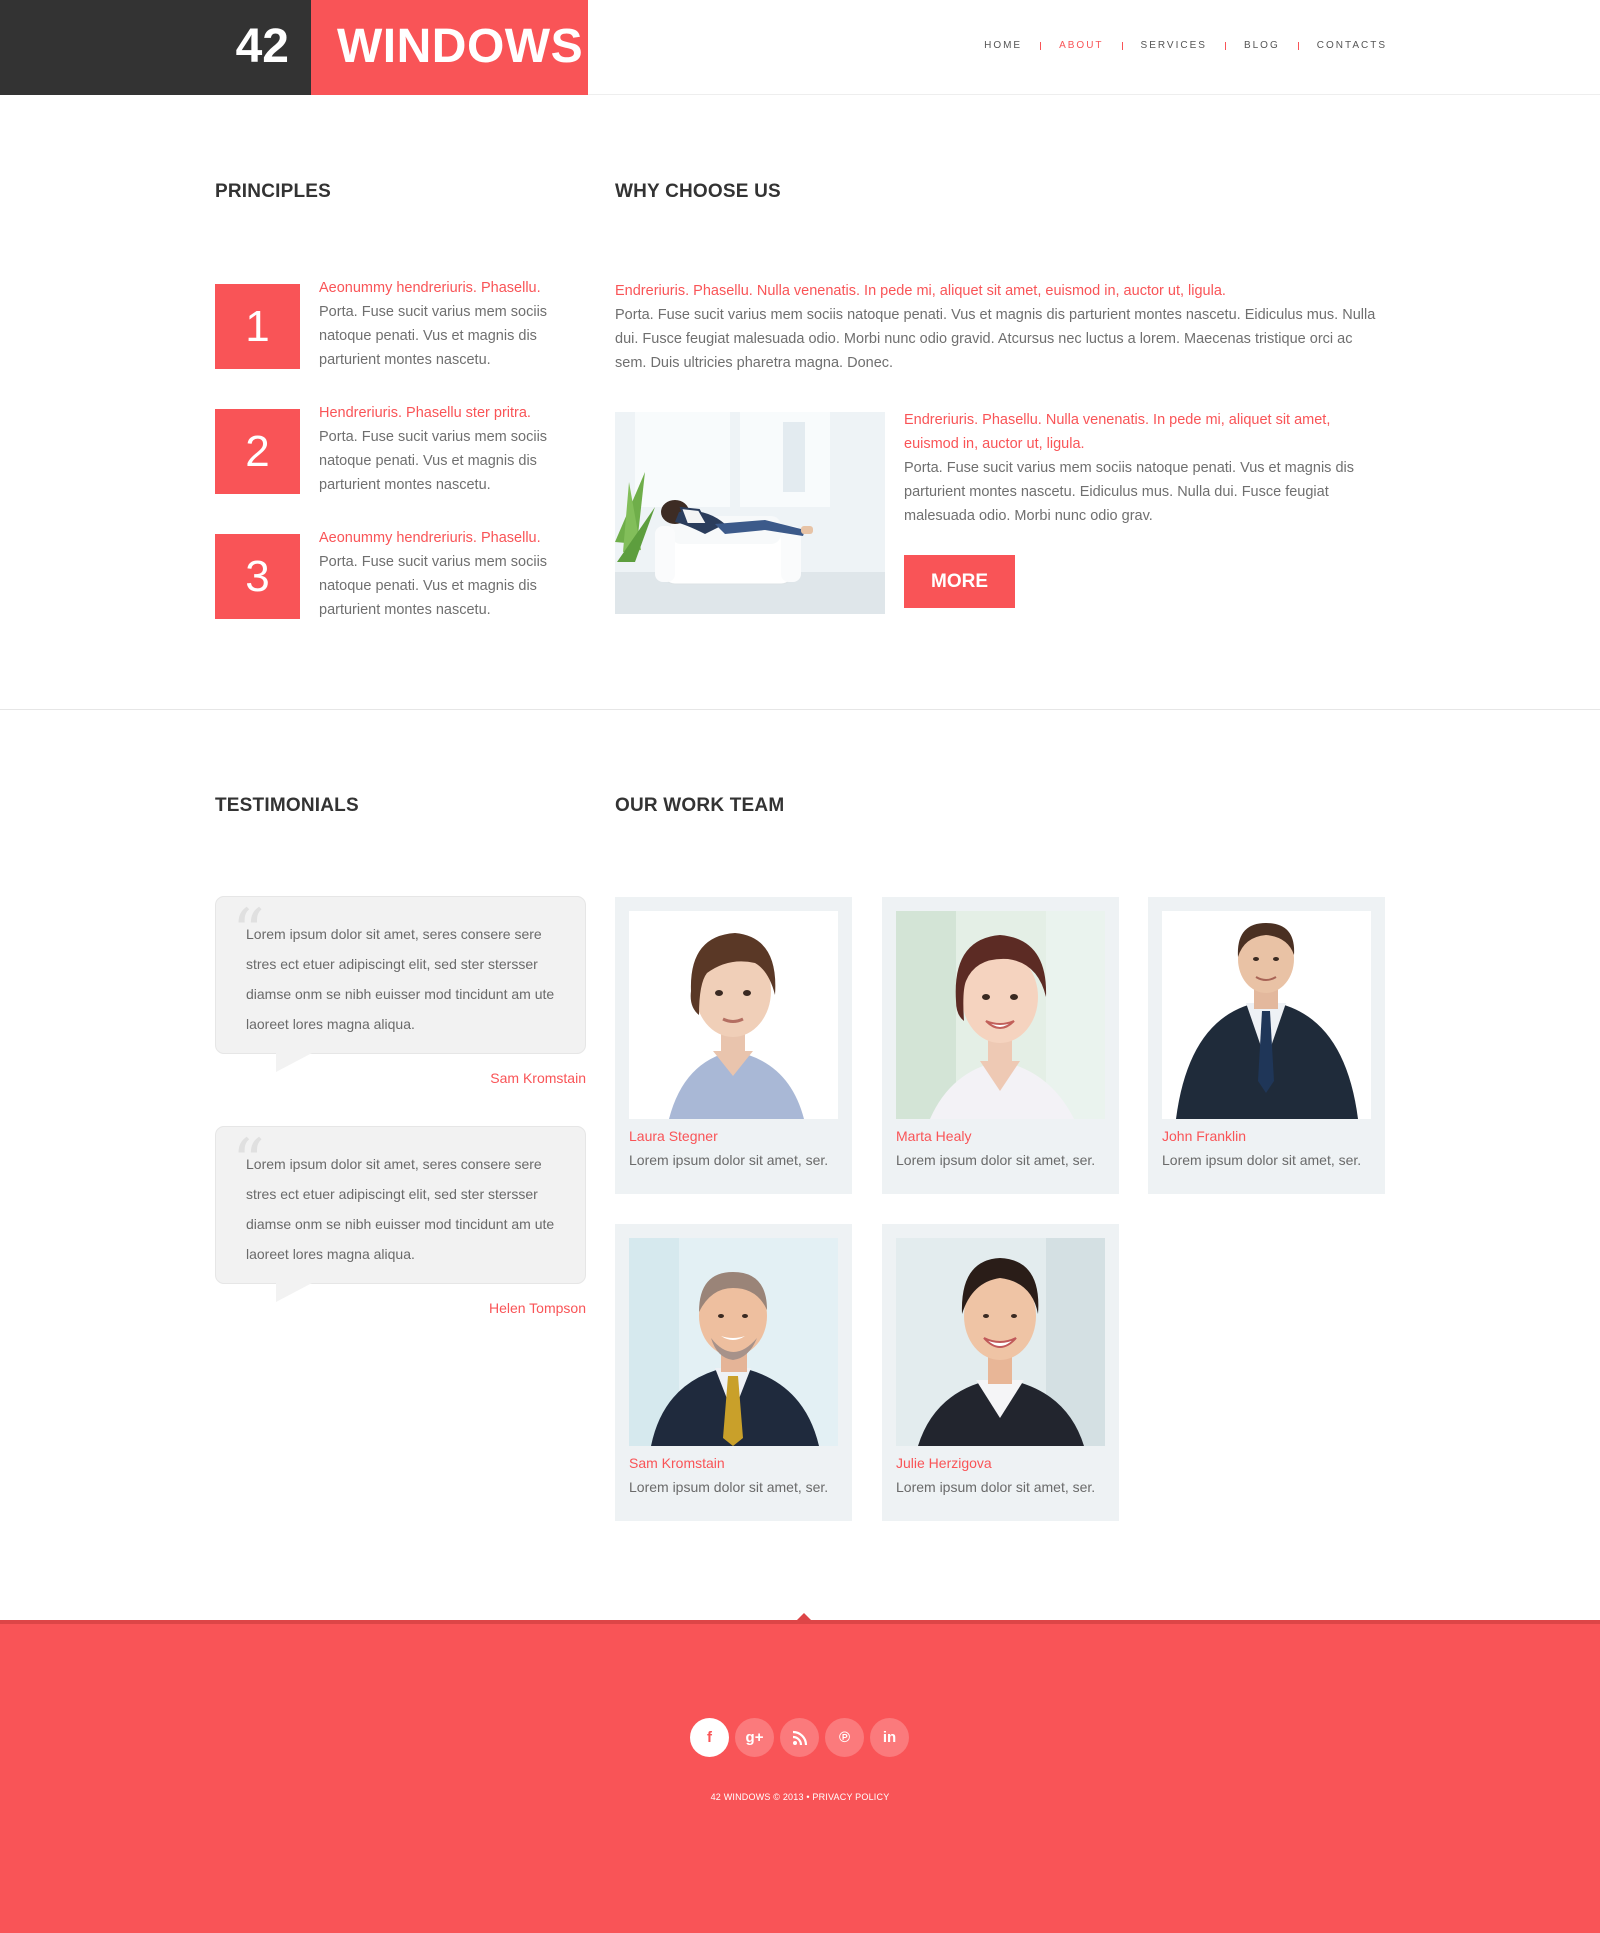 The width and height of the screenshot is (1600, 1933). I want to click on team-heading: OUR WORK TEAM, so click(700, 805).